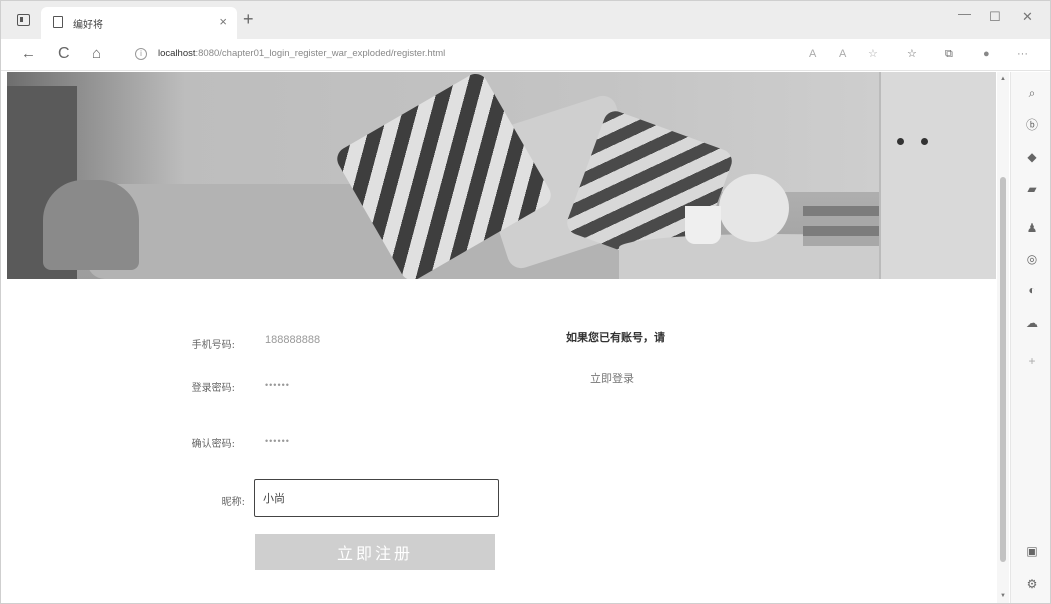 The width and height of the screenshot is (1051, 604). Describe the element at coordinates (88, 25) in the screenshot. I see `tab-title: 编好将` at that location.